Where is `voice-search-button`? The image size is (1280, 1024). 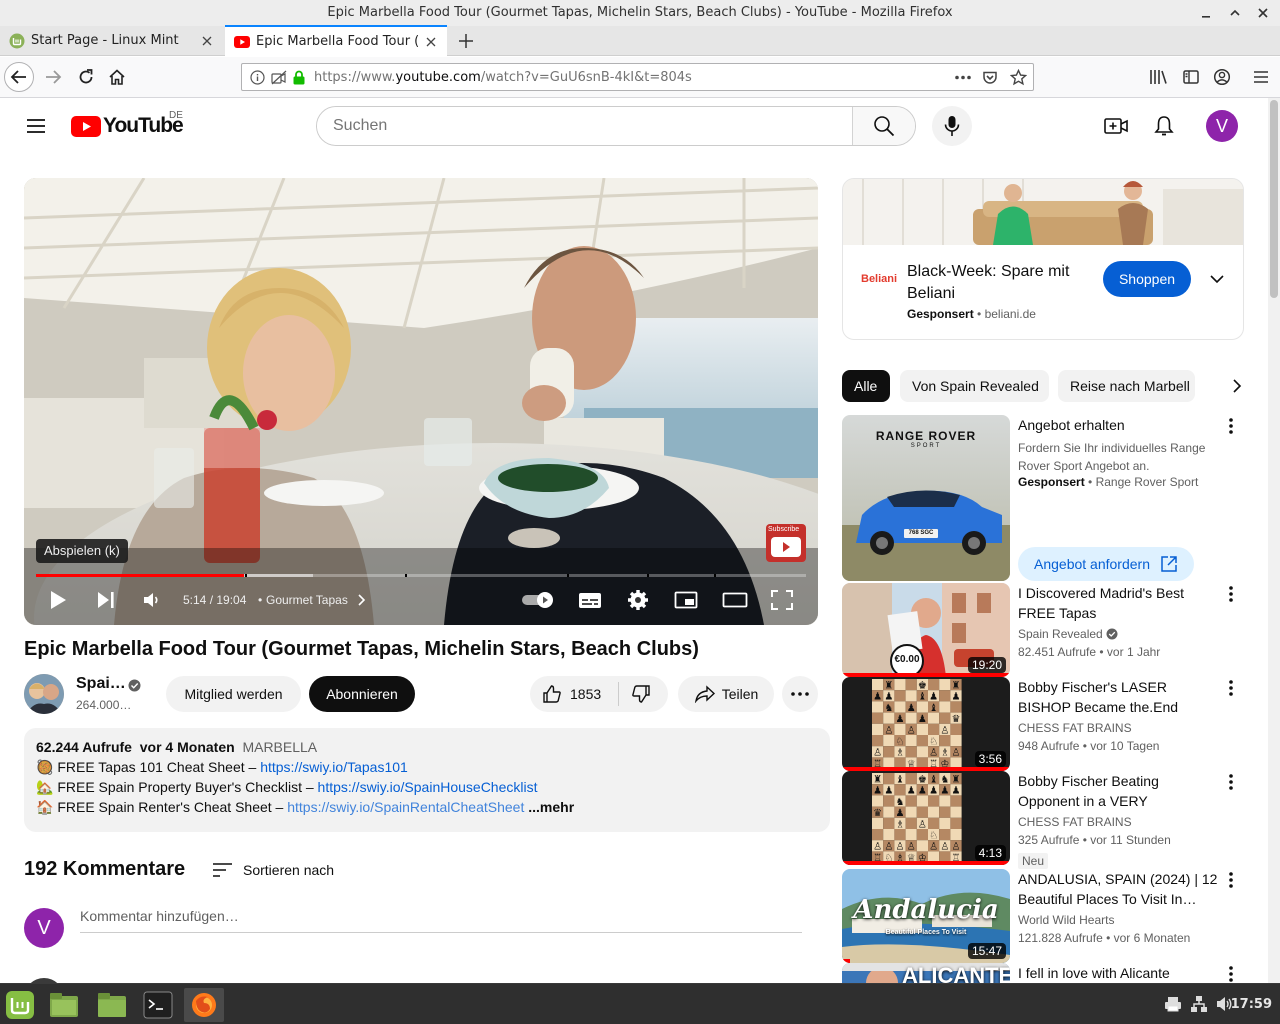
voice-search-button is located at coordinates (952, 126).